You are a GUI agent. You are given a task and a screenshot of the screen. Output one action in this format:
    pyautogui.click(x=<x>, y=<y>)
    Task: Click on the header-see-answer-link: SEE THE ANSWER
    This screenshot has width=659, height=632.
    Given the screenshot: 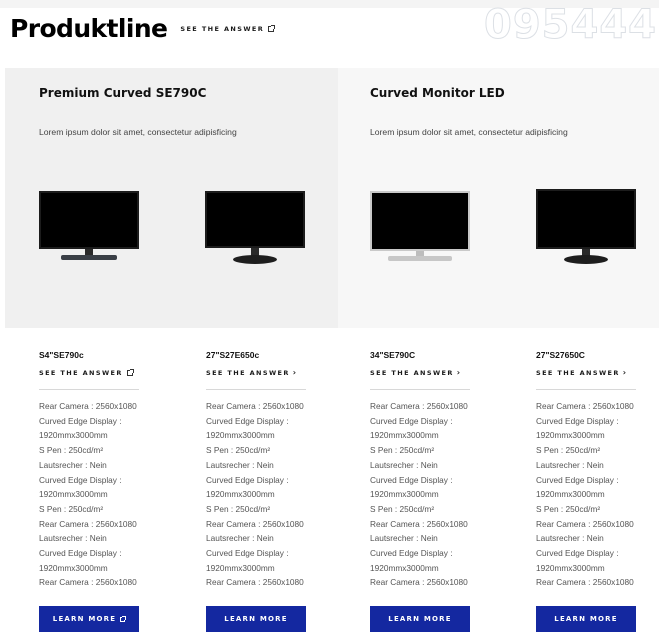 What is the action you would take?
    pyautogui.click(x=228, y=29)
    